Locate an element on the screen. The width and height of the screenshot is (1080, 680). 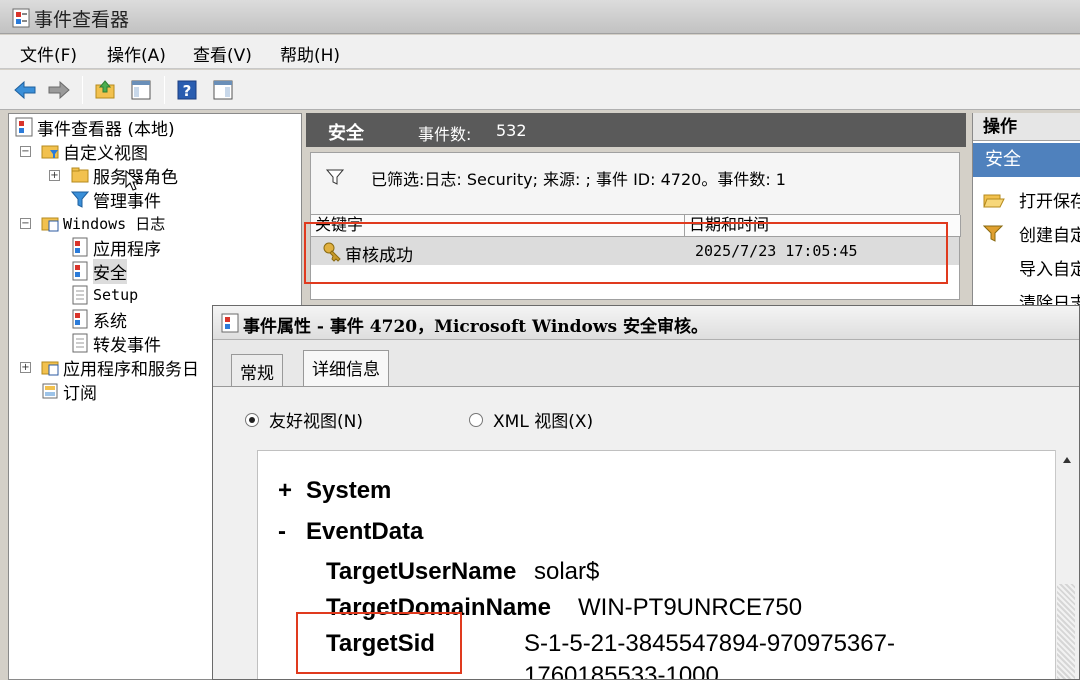
actions-sub-header: 安全 is located at coordinates (1026, 160).